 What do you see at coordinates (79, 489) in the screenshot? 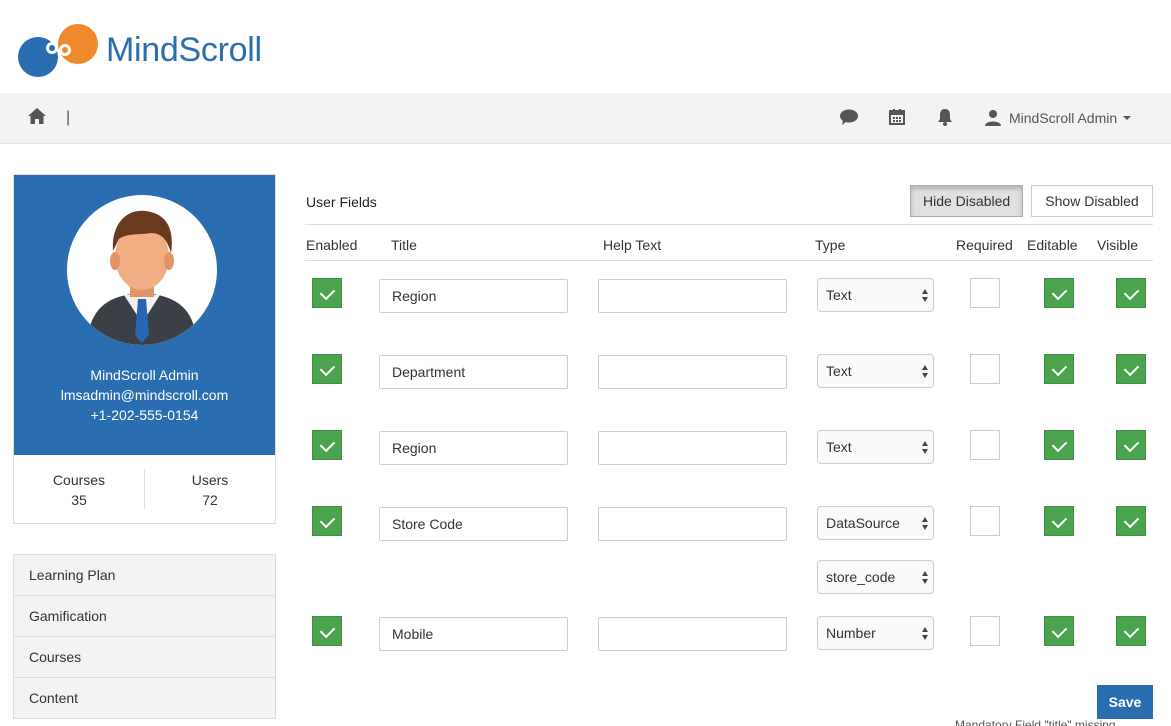
I see `stat-courses: Courses 35` at bounding box center [79, 489].